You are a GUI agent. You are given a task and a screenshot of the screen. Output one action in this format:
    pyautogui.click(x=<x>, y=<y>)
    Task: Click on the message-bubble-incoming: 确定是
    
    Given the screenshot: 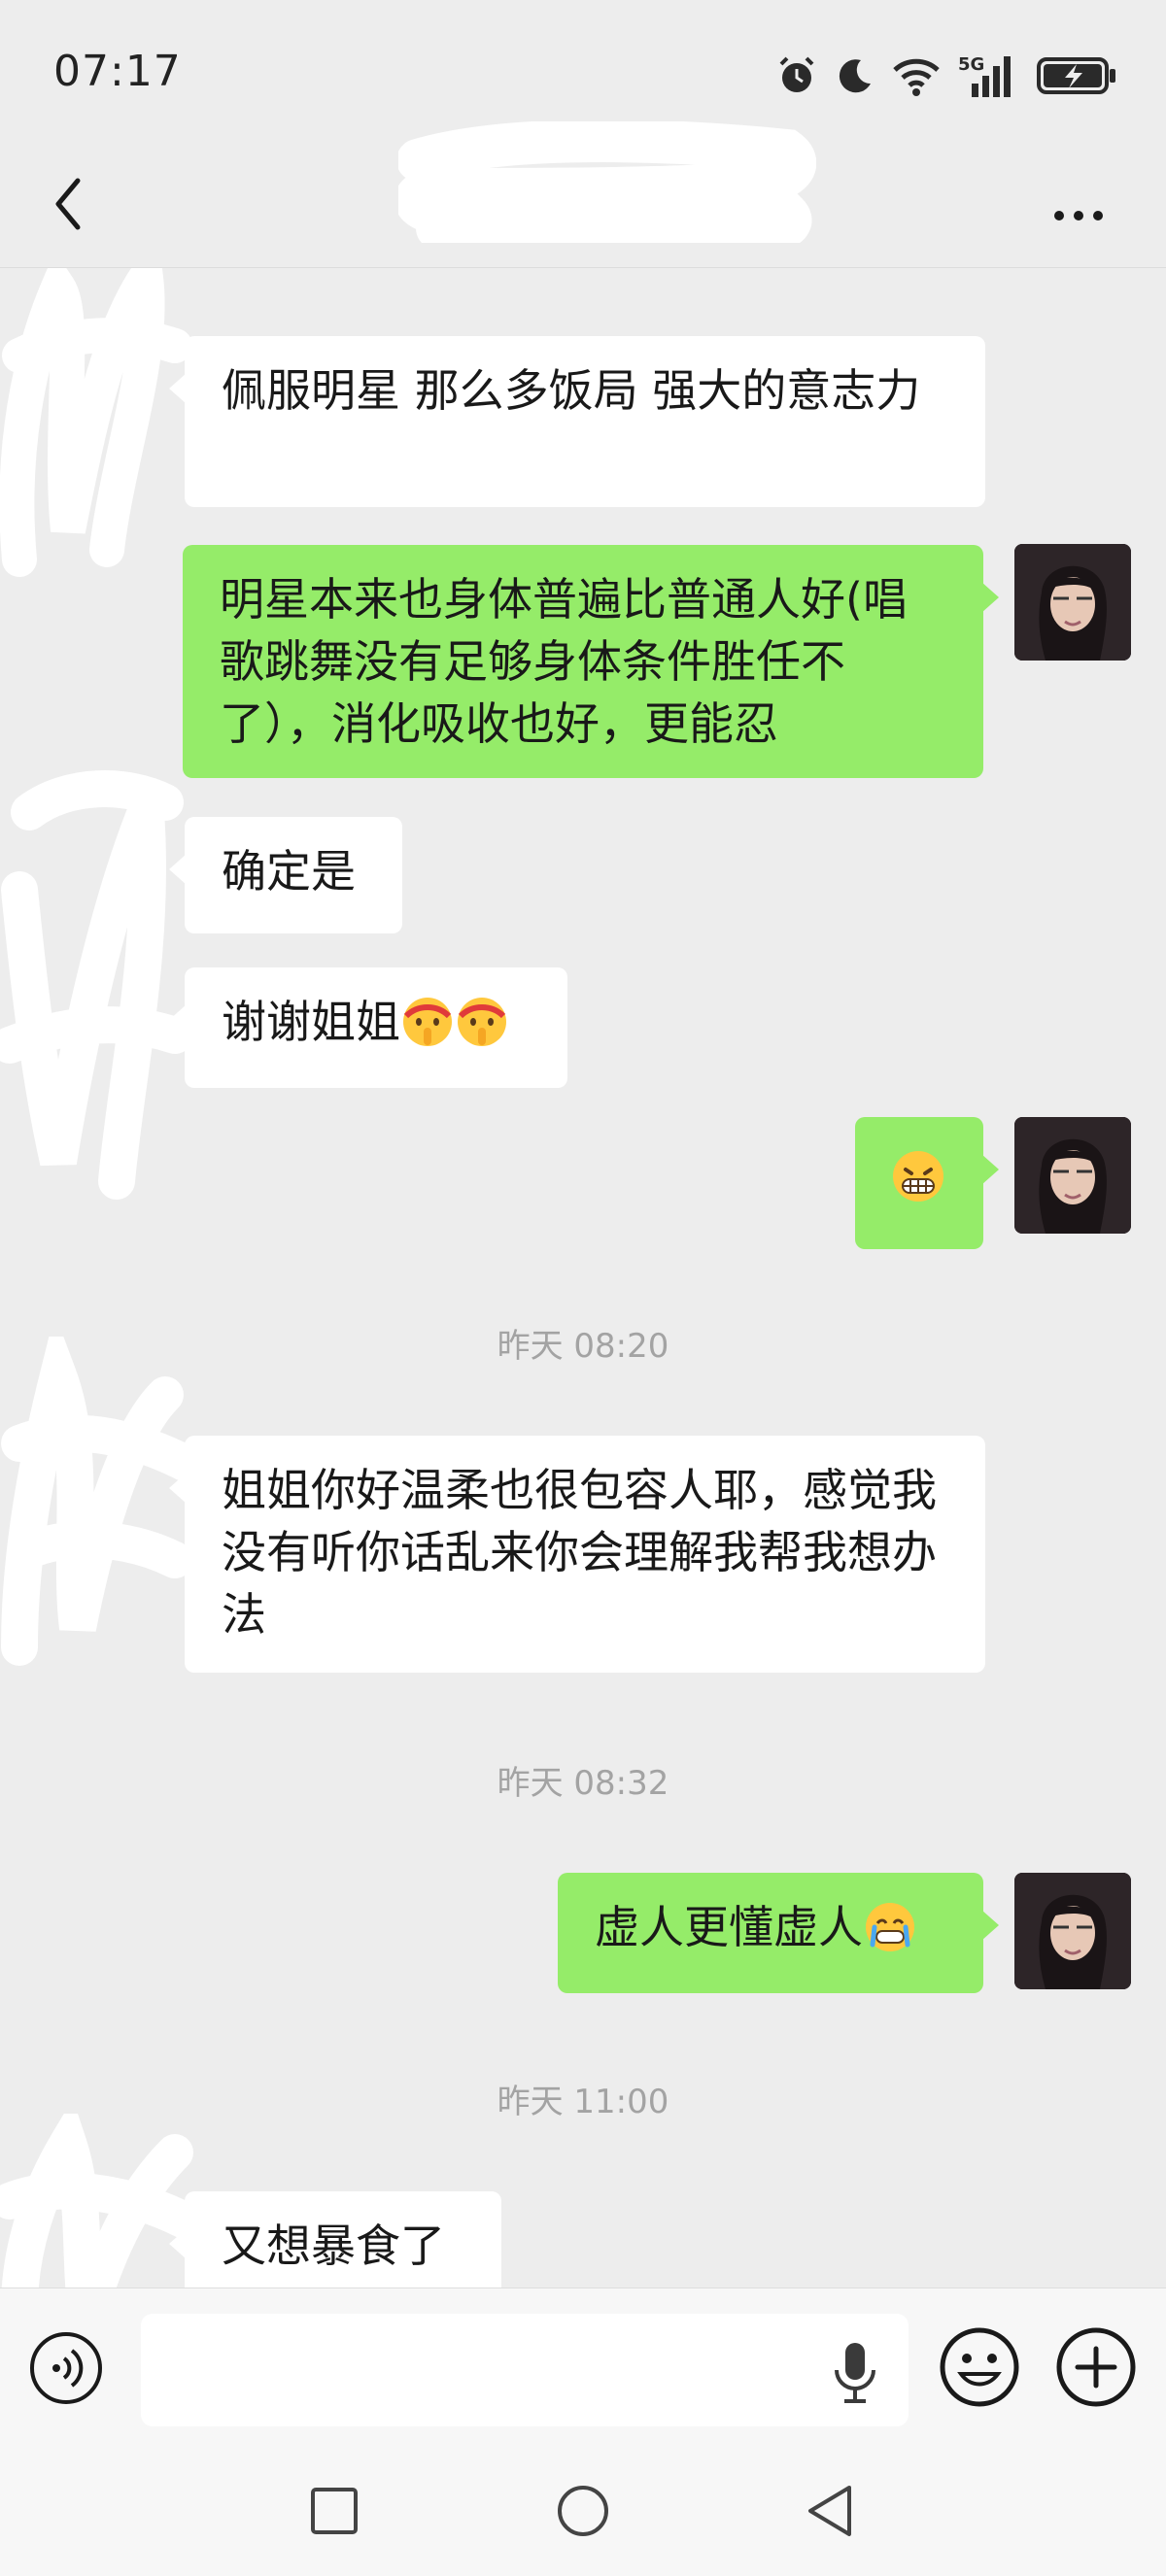 What is the action you would take?
    pyautogui.click(x=285, y=875)
    